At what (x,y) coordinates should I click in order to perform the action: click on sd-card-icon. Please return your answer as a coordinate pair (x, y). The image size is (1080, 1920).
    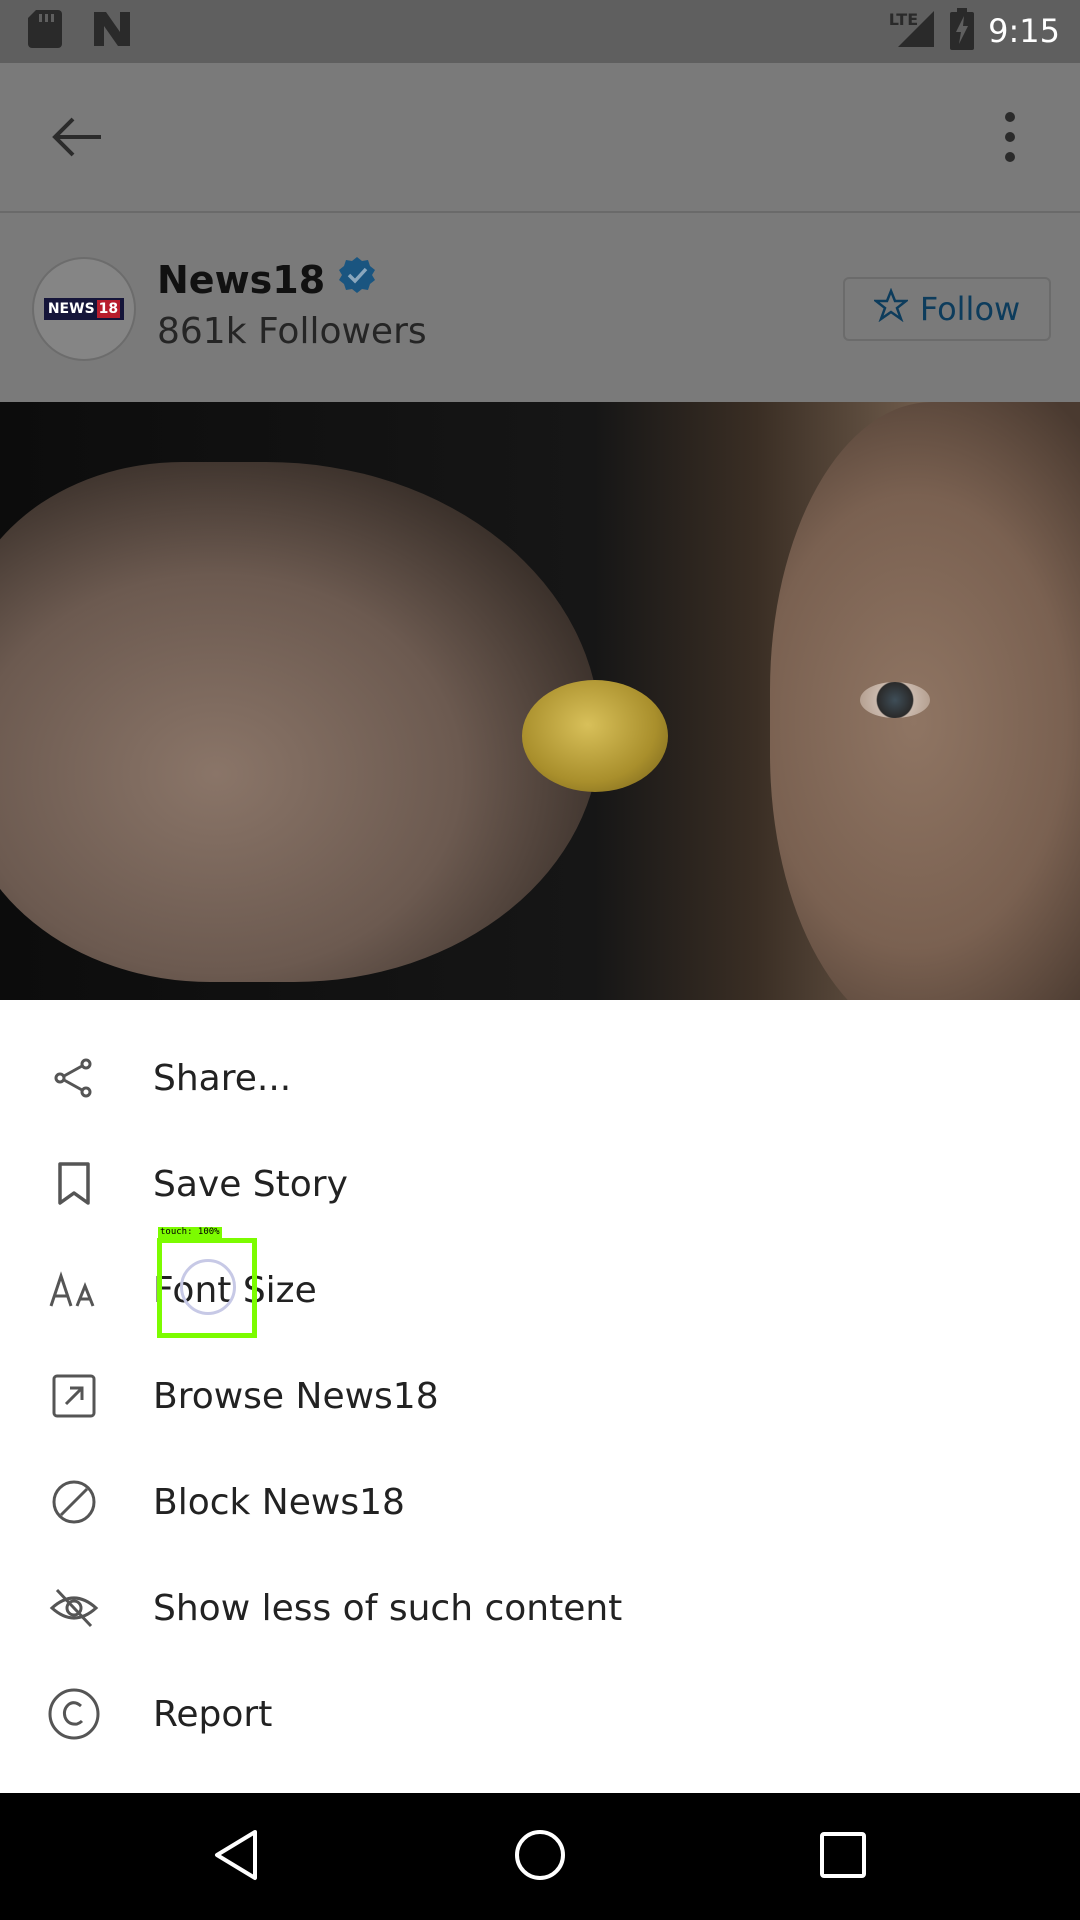
    Looking at the image, I should click on (45, 31).